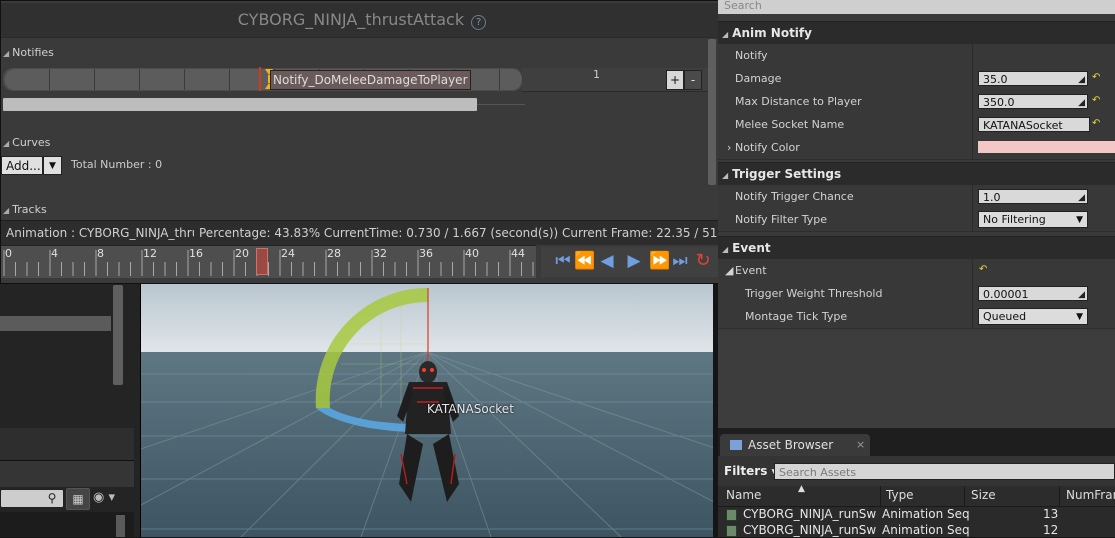  What do you see at coordinates (916, 7) in the screenshot?
I see `details-search-input: Search` at bounding box center [916, 7].